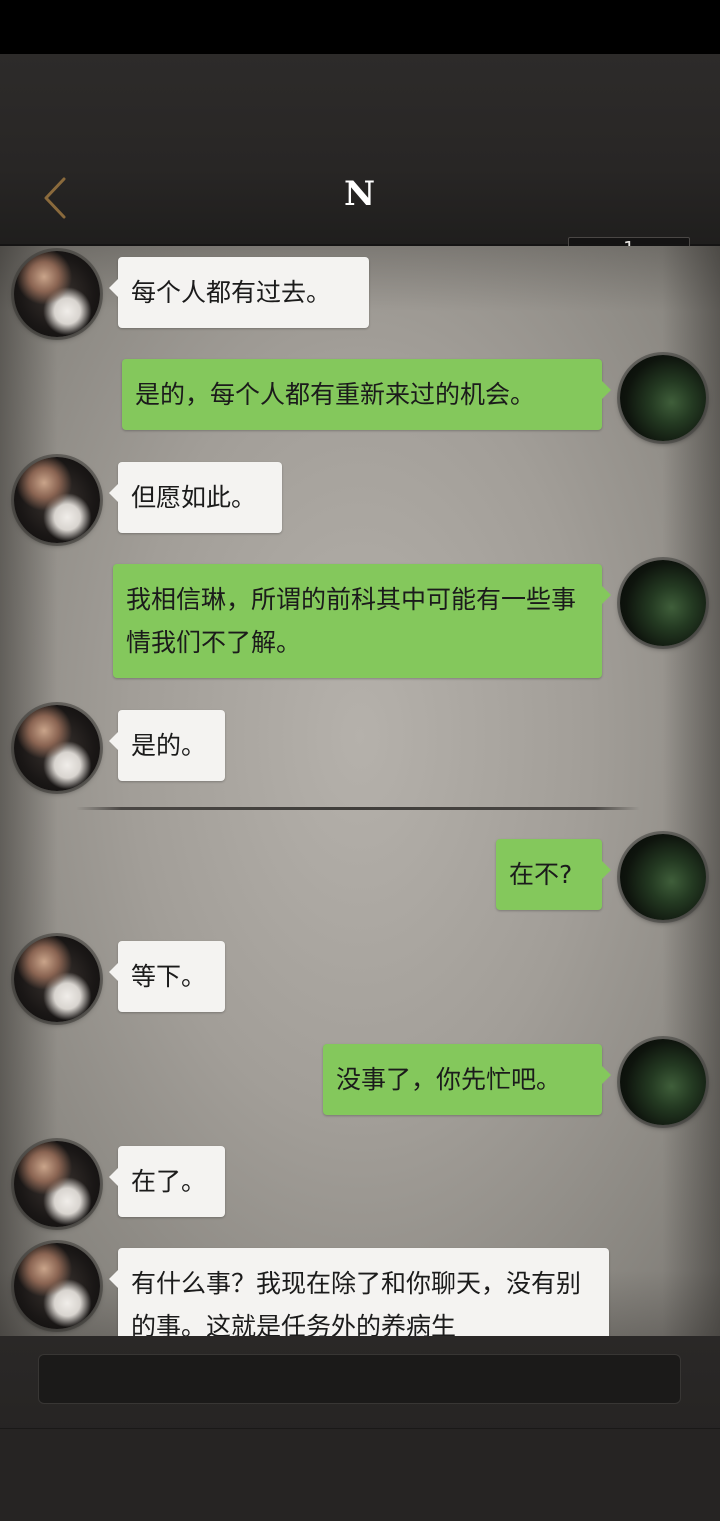 This screenshot has height=1521, width=720. What do you see at coordinates (553, 874) in the screenshot?
I see `message-bubble-outgoing: 在不?` at bounding box center [553, 874].